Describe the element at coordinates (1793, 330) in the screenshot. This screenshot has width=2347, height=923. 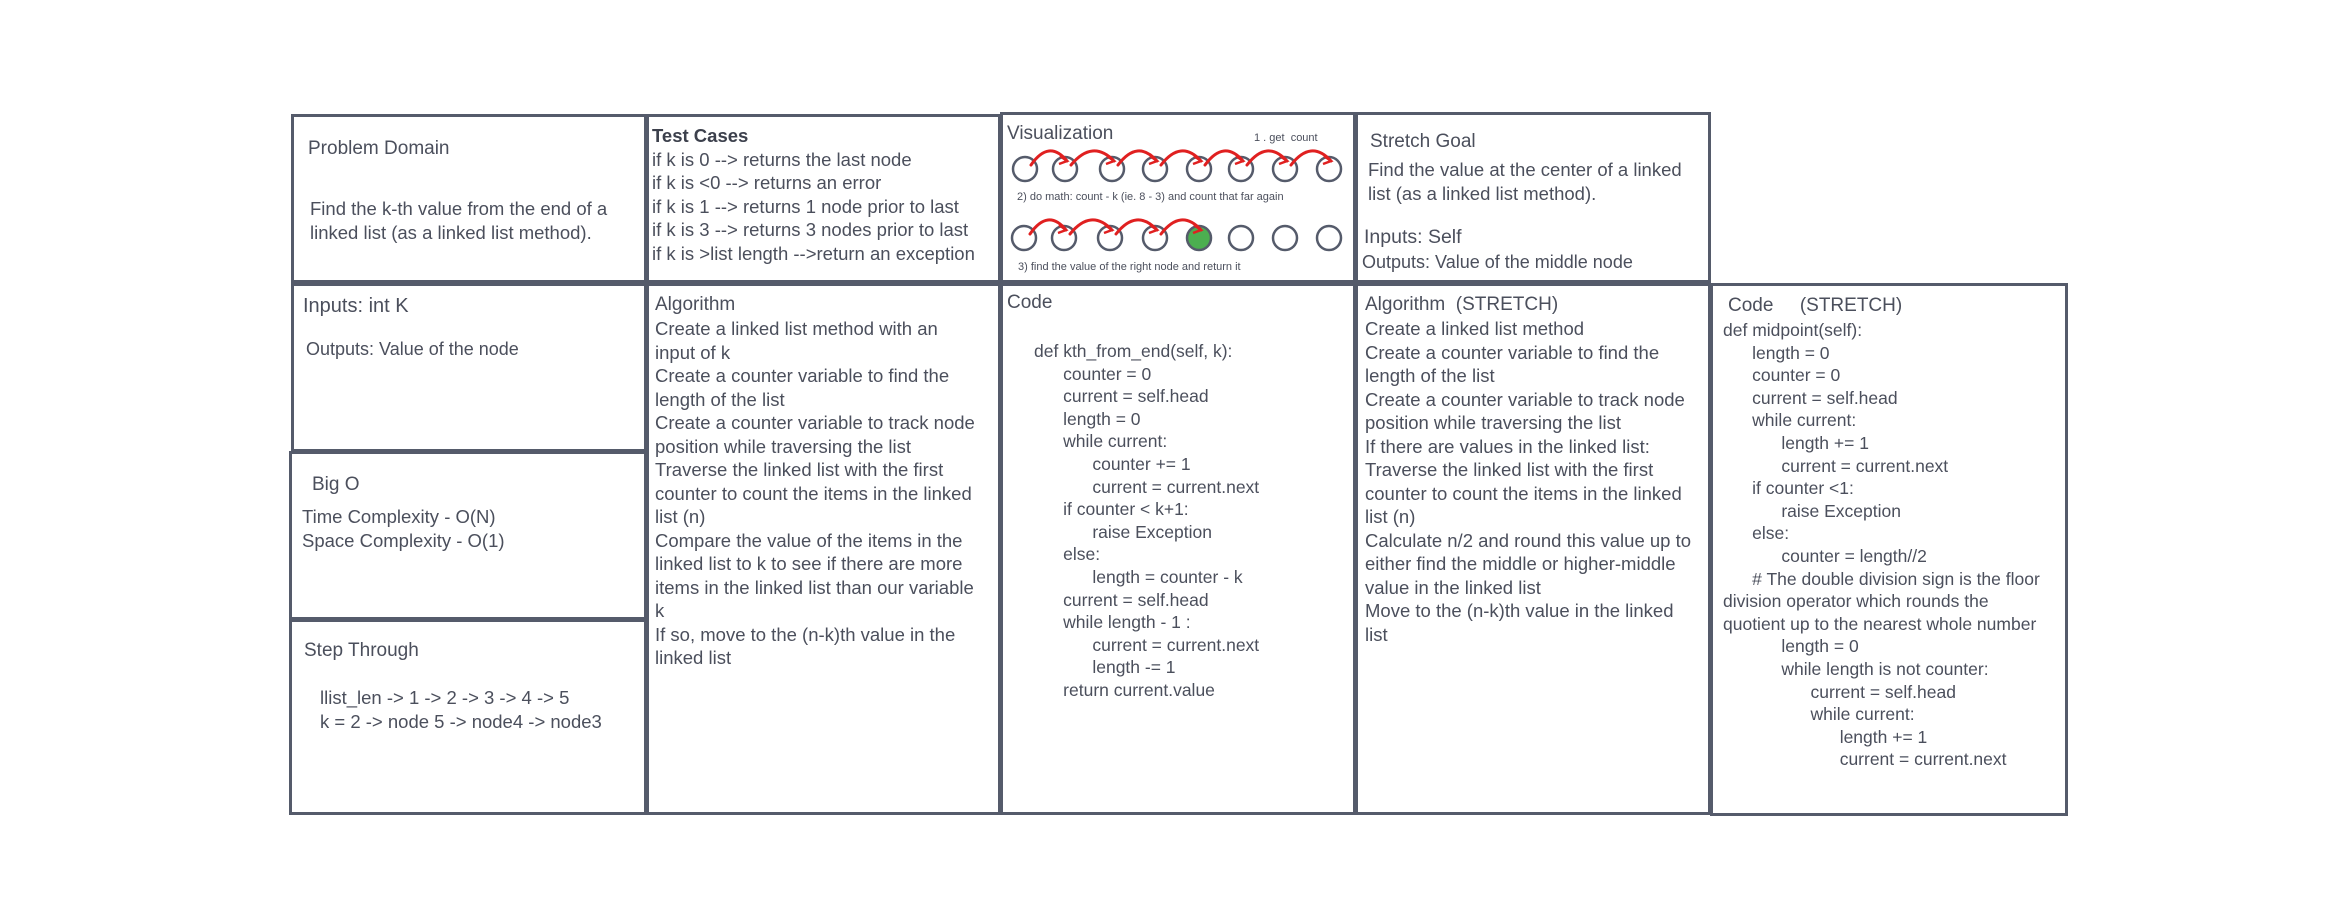
I see `code-stretch-line: def midpoint(self):` at that location.